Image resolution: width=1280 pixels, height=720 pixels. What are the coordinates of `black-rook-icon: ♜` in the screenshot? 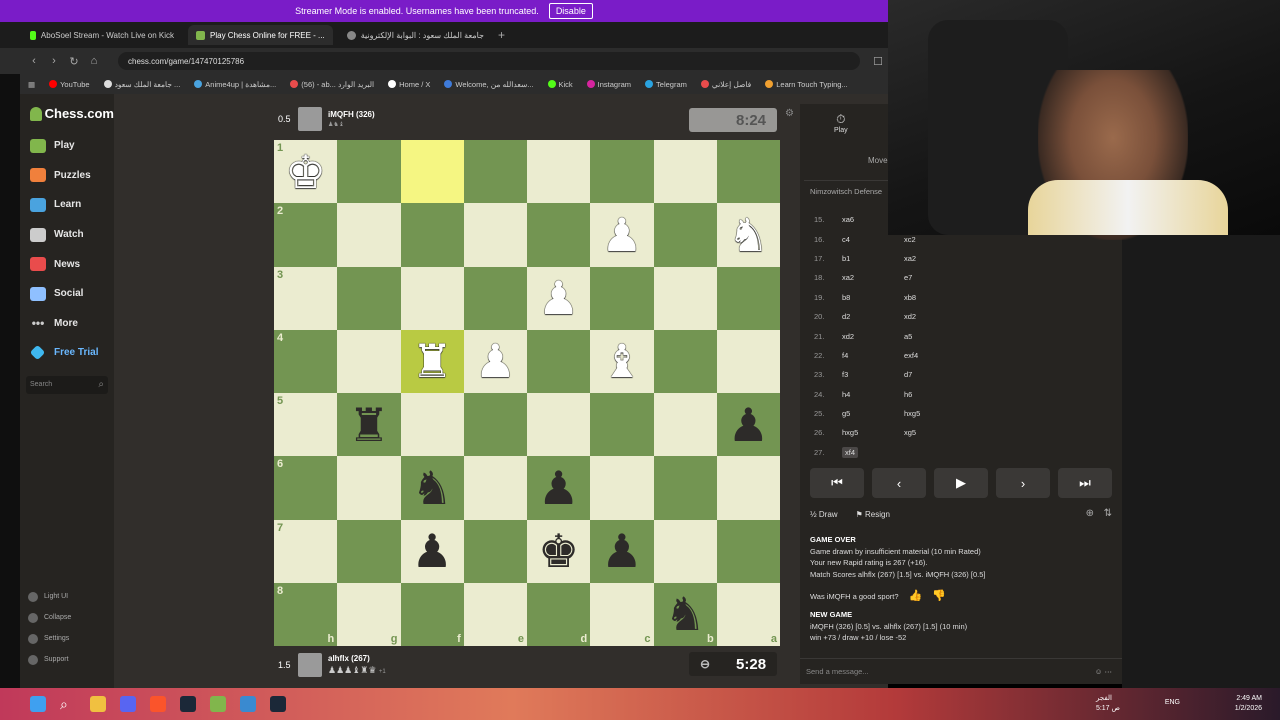 It's located at (368, 425).